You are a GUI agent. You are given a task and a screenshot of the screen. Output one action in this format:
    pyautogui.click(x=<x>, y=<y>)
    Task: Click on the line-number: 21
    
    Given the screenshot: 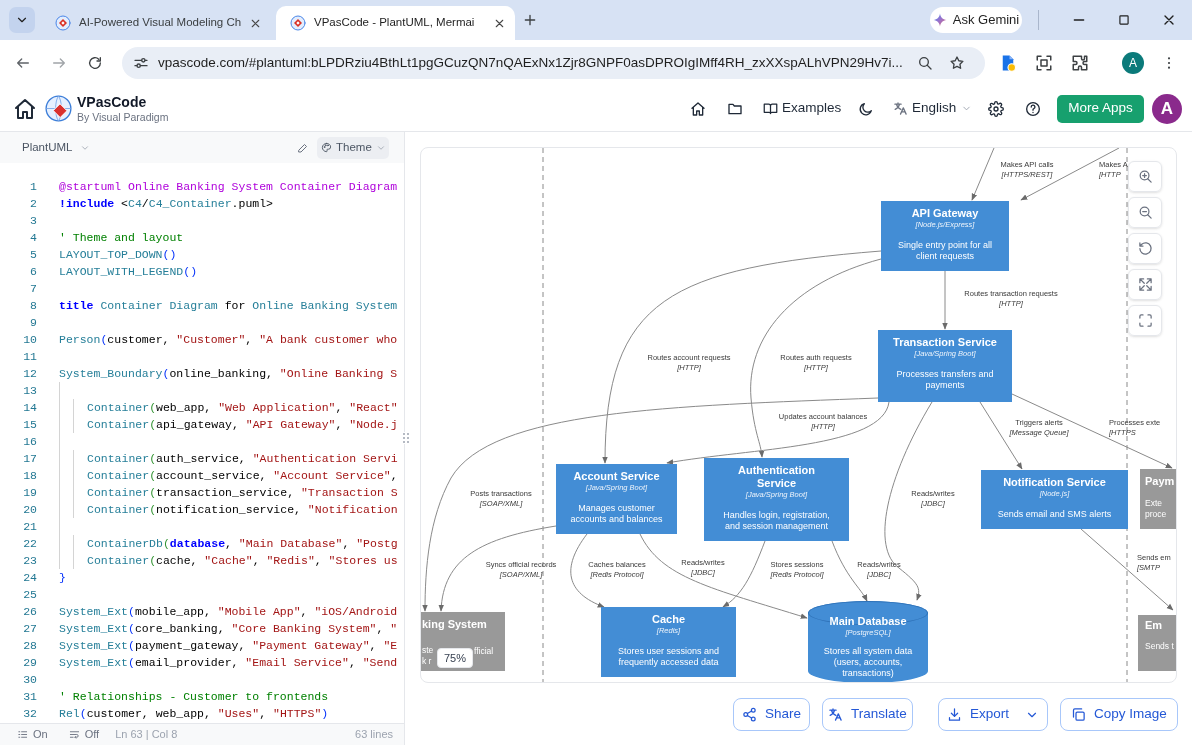 What is the action you would take?
    pyautogui.click(x=29, y=526)
    